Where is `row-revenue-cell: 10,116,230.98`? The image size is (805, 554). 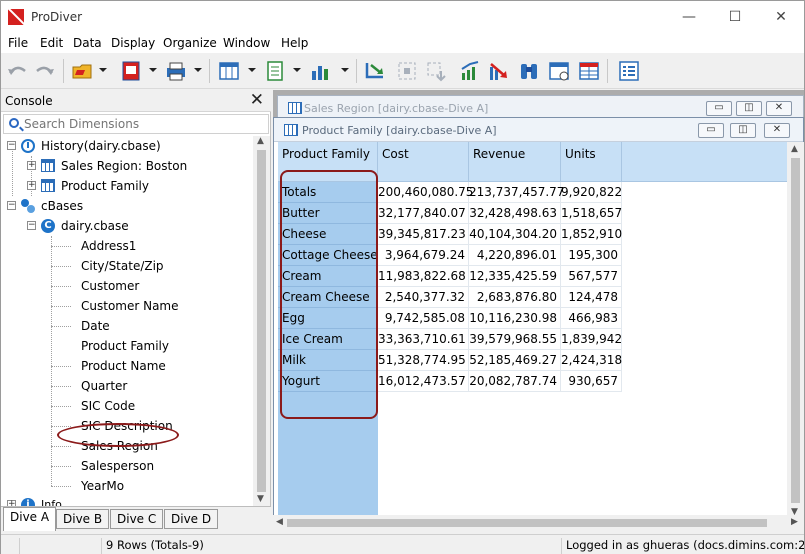 row-revenue-cell: 10,116,230.98 is located at coordinates (515, 318).